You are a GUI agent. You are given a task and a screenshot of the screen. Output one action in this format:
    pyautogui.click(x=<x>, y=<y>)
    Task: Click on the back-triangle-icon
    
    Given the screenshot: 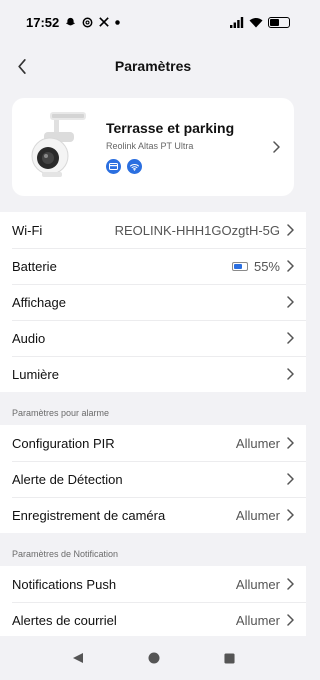 What is the action you would take?
    pyautogui.click(x=78, y=658)
    